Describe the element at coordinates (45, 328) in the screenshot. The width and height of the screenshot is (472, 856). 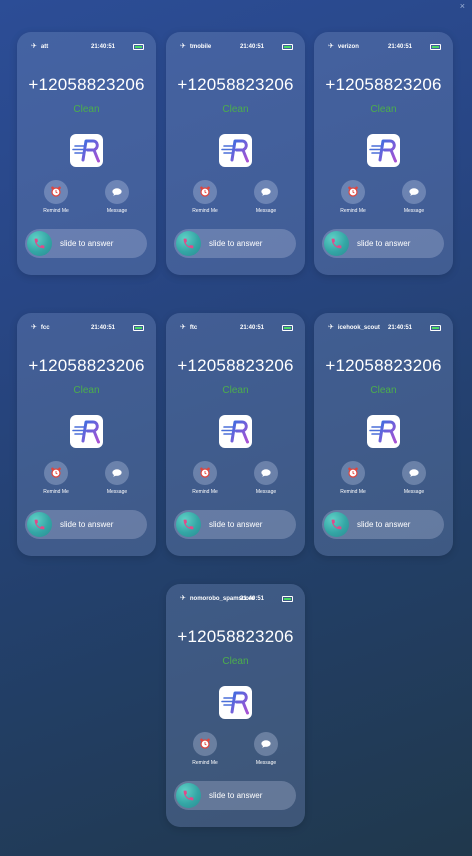
I see `carrier-name: fcc` at that location.